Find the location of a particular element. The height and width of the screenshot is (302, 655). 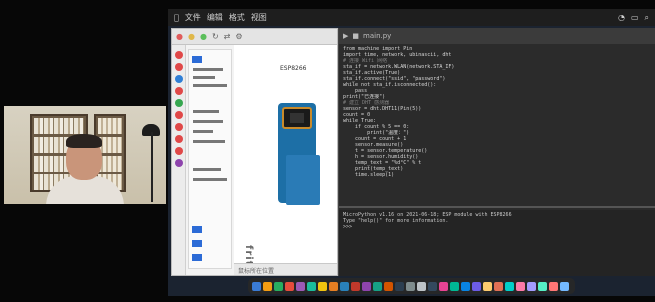

settings-icon: ⚙ is located at coordinates (238, 36).